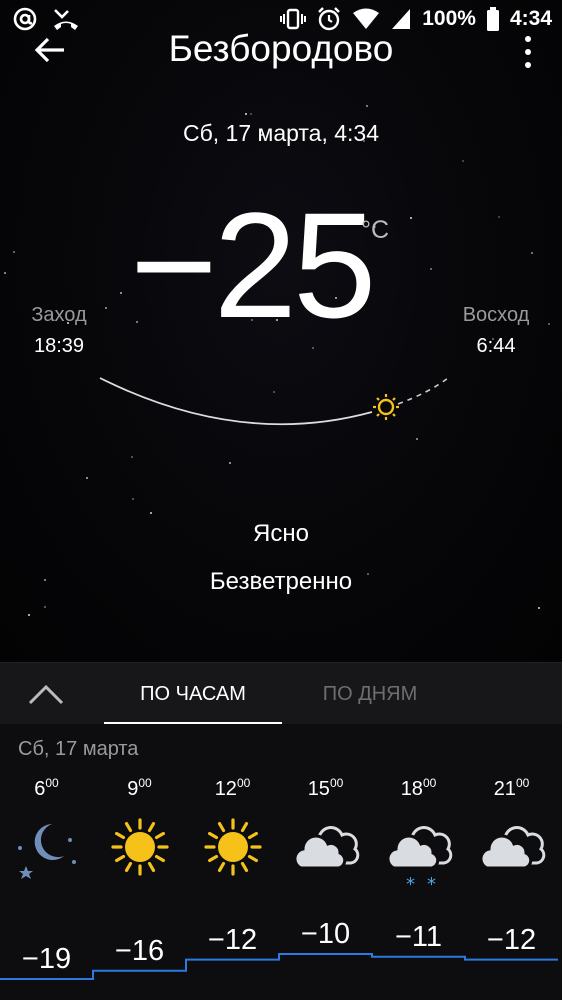 Image resolution: width=562 pixels, height=1000 pixels. Describe the element at coordinates (281, 533) in the screenshot. I see `weather-condition: Ясно` at that location.